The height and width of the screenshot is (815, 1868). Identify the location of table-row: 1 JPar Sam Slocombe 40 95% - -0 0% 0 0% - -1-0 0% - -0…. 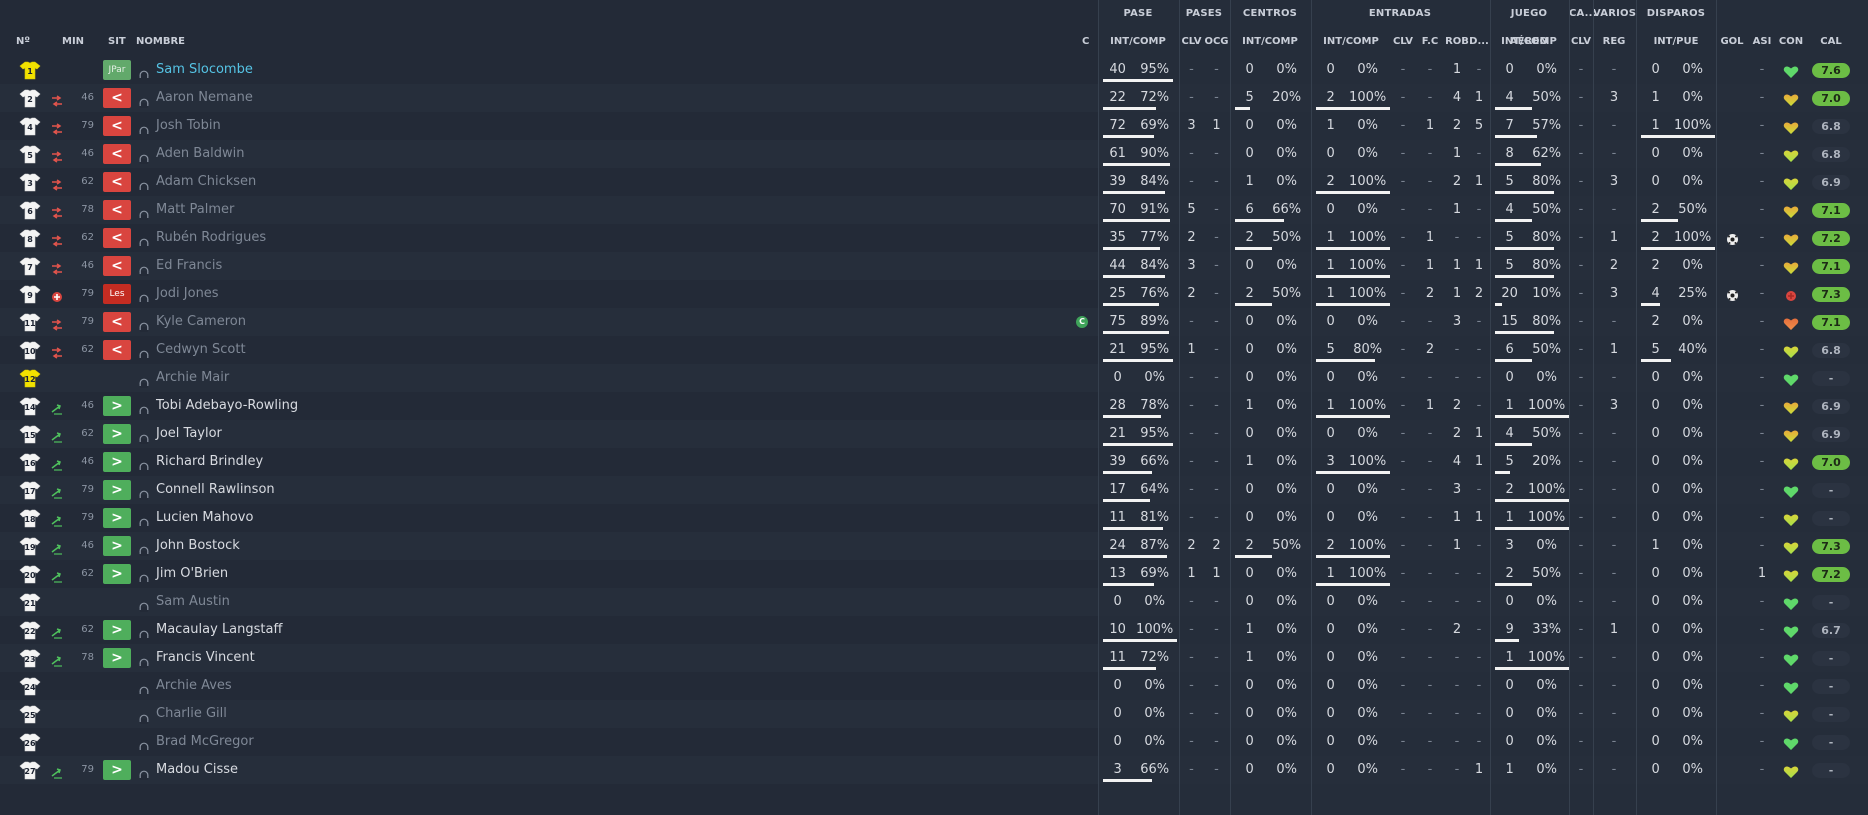
(934, 70).